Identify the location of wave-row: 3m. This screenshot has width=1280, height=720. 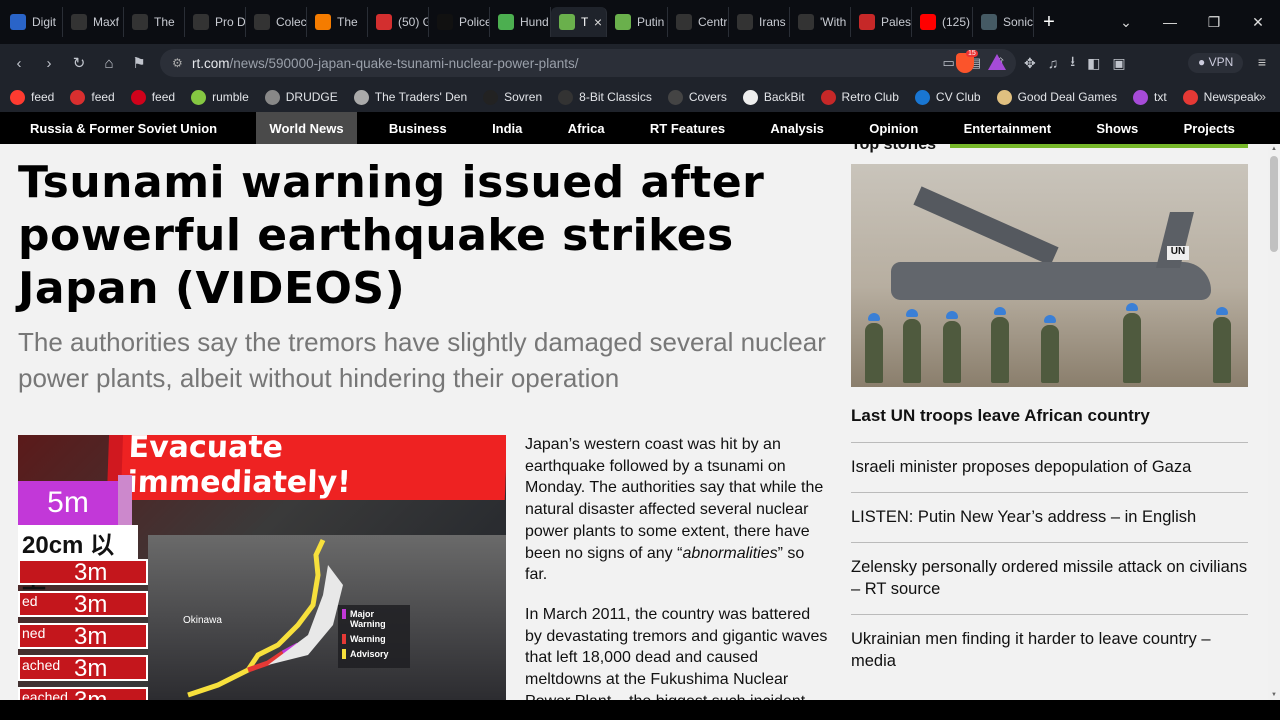
(83, 572).